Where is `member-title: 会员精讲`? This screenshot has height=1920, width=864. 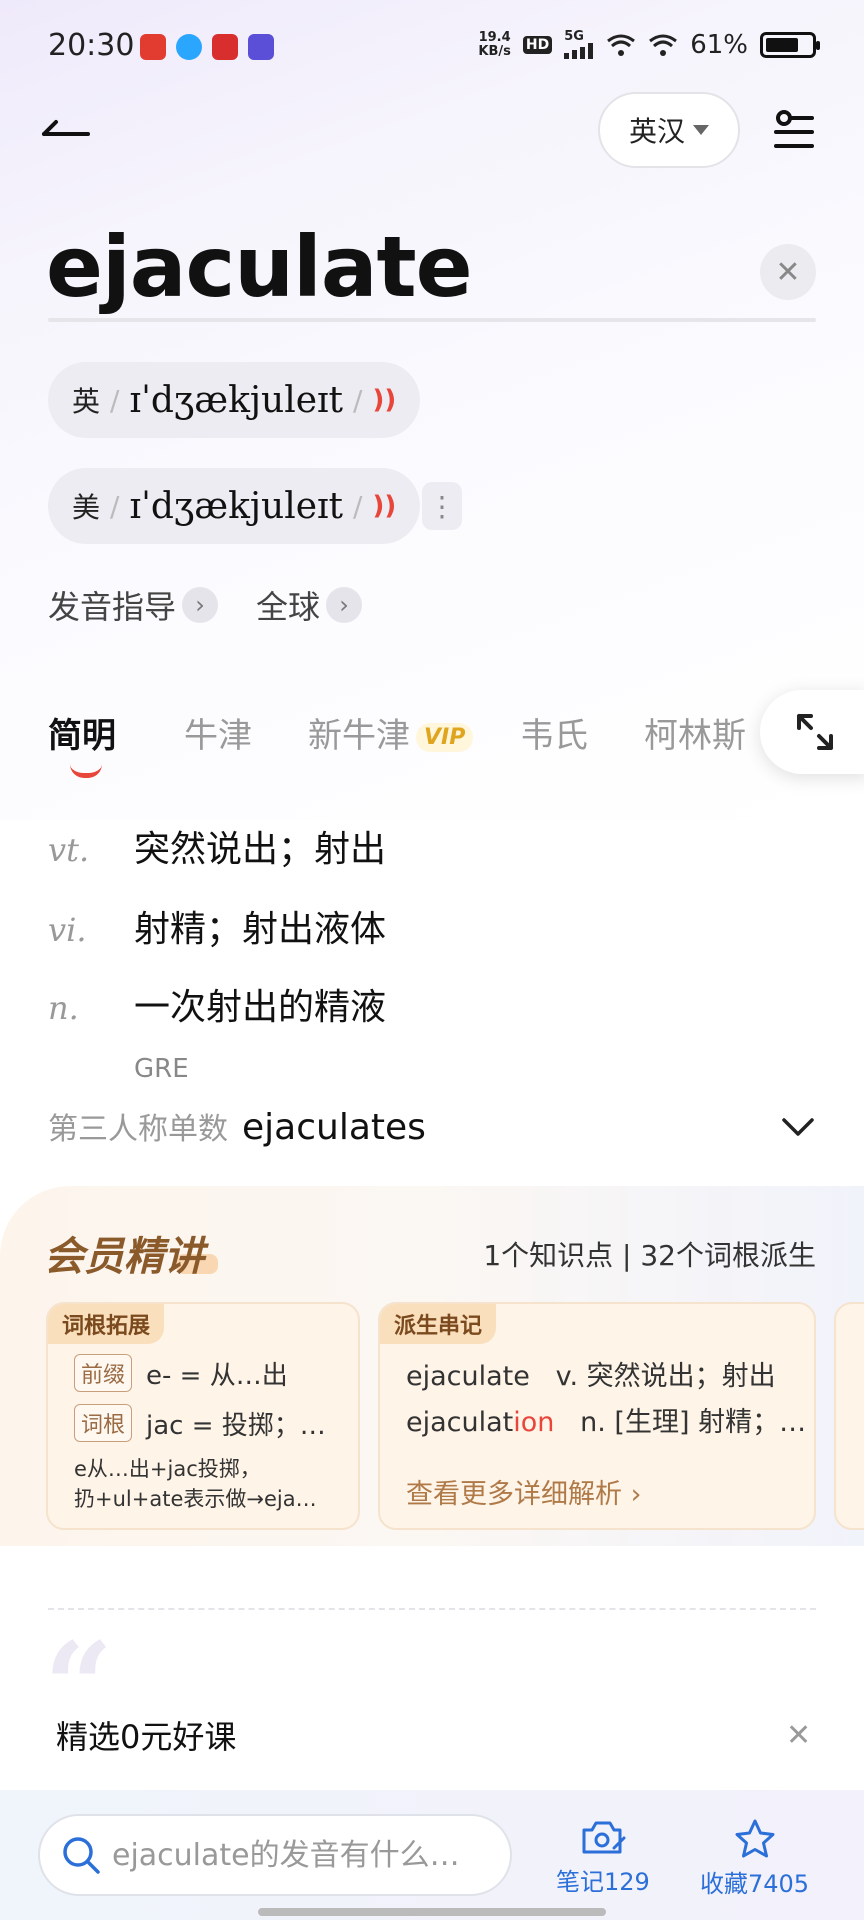 member-title: 会员精讲 is located at coordinates (124, 1257).